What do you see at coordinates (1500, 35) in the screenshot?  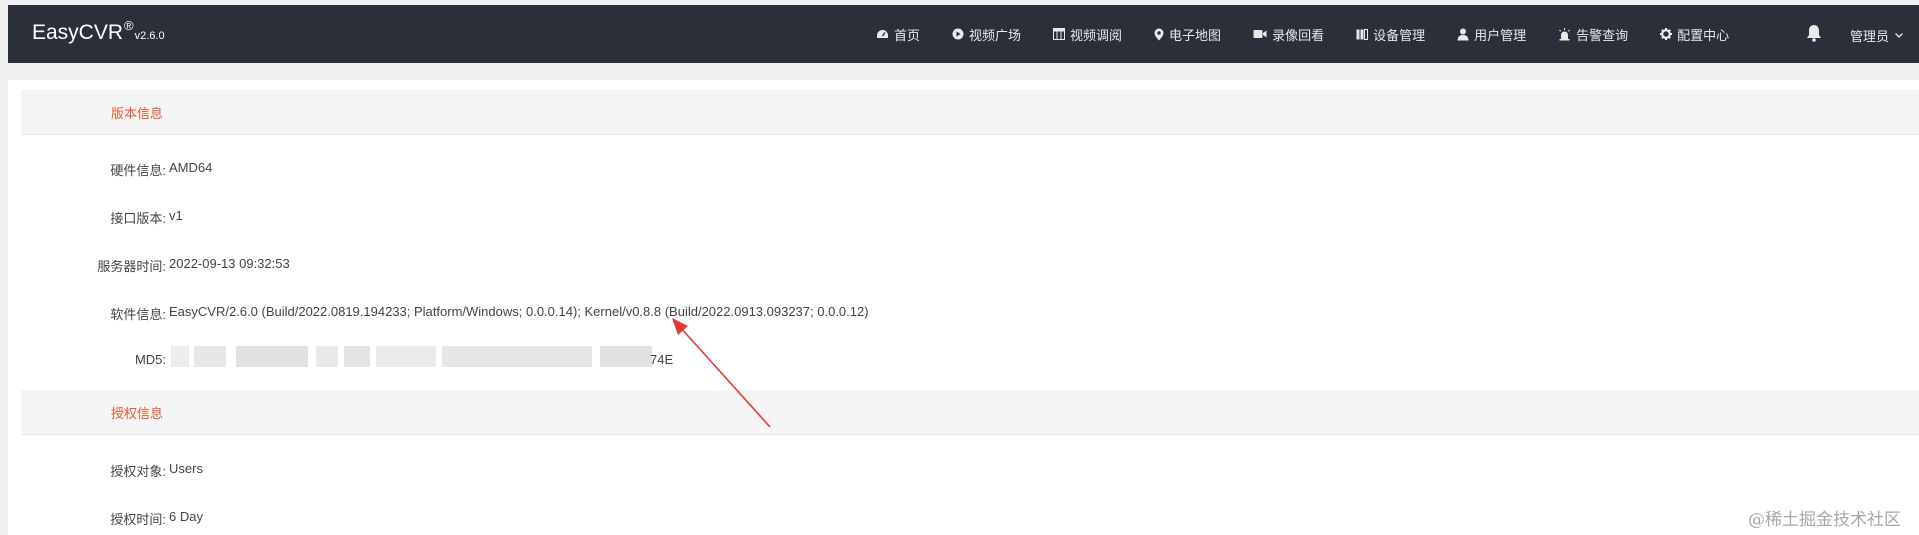 I see `nav-label: 用户管理` at bounding box center [1500, 35].